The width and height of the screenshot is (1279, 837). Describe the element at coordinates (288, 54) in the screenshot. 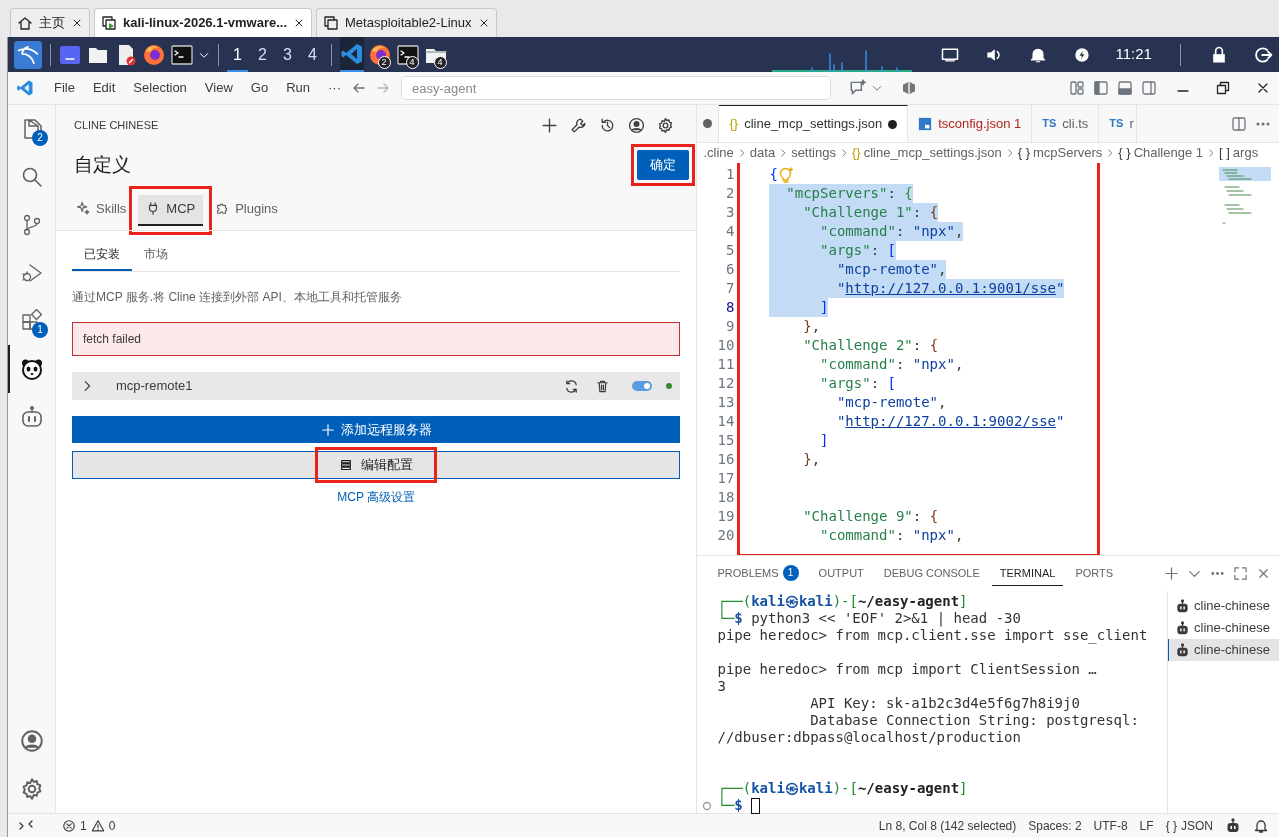

I see `workspace-button: 3` at that location.